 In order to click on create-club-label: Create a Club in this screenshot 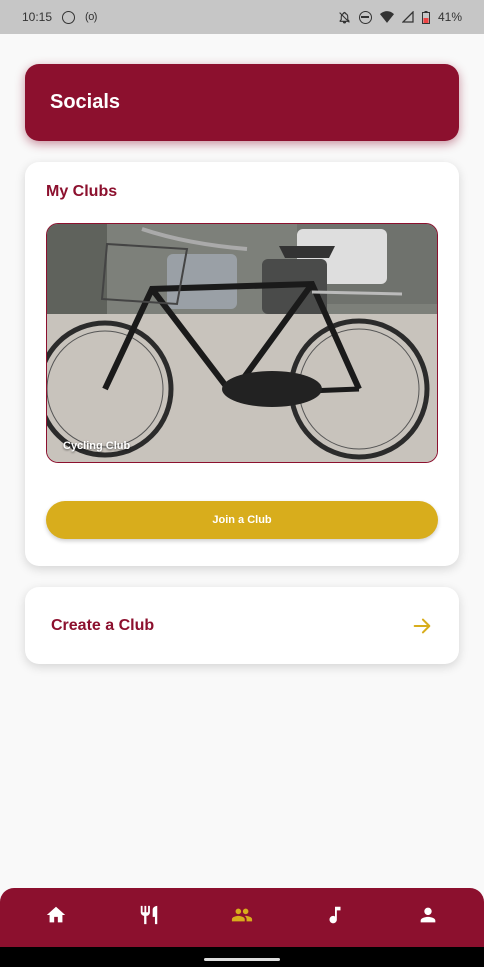, I will do `click(103, 625)`.